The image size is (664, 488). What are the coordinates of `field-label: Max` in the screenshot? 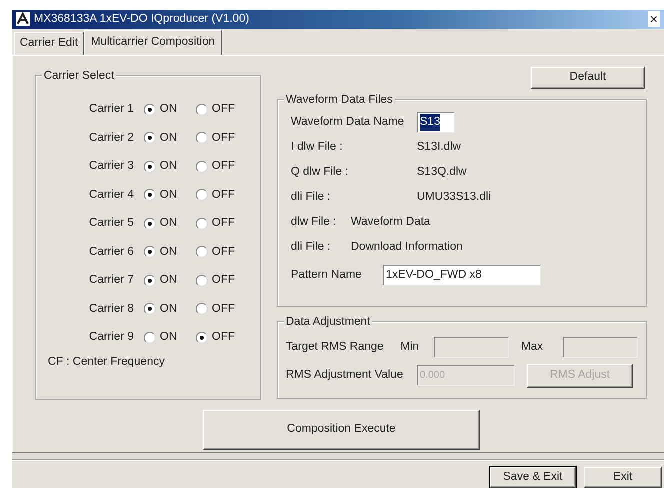 It's located at (532, 348).